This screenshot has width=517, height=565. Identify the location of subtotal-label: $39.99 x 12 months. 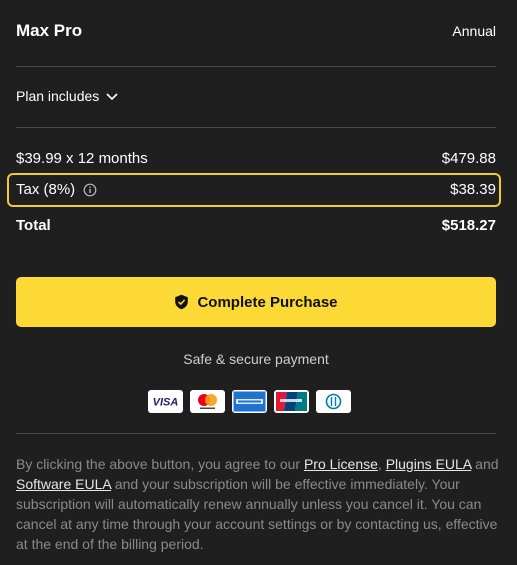
(82, 158).